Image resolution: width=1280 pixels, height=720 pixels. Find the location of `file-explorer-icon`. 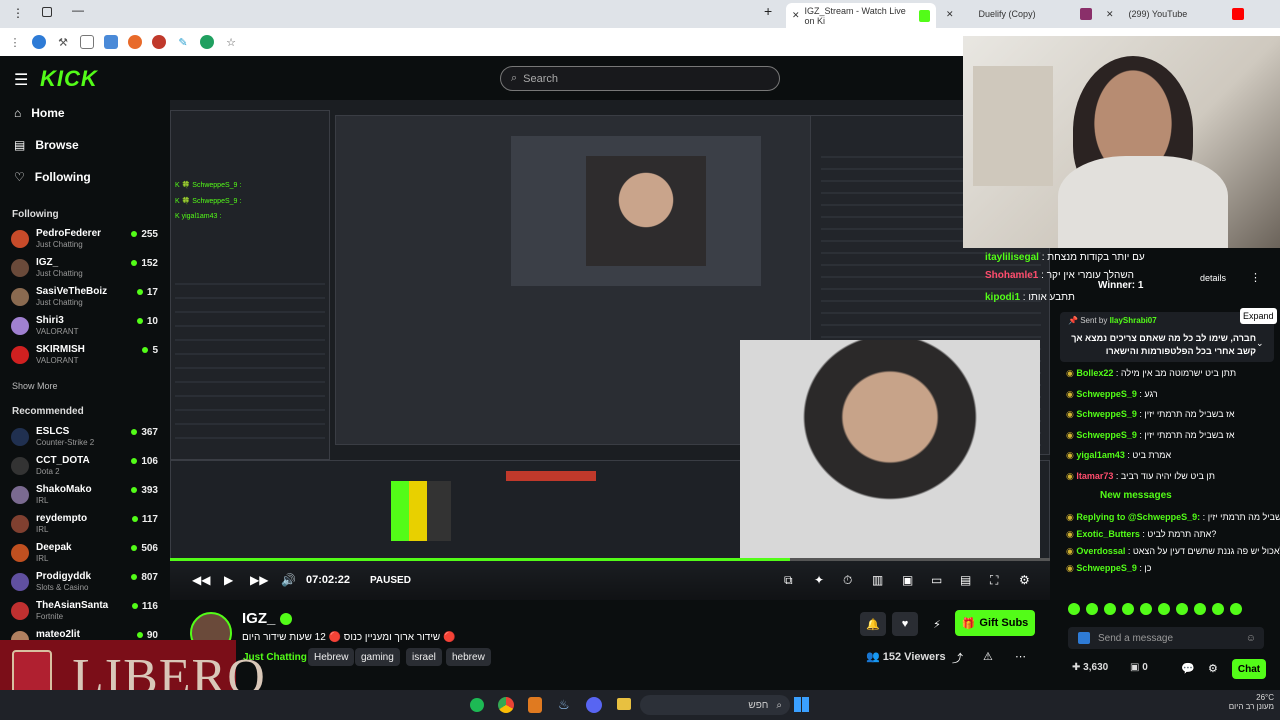

file-explorer-icon is located at coordinates (624, 704).